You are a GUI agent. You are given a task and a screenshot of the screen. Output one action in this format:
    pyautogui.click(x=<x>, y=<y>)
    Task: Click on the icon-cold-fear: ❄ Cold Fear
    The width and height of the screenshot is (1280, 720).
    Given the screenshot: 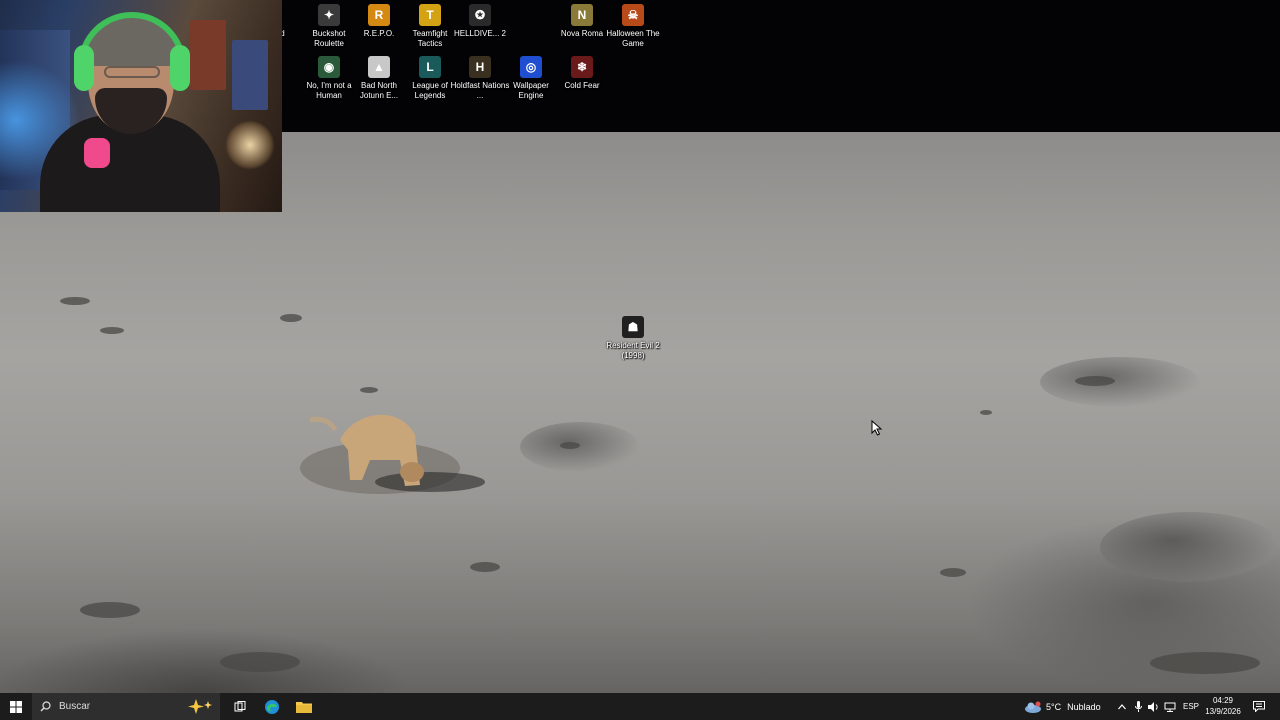 What is the action you would take?
    pyautogui.click(x=582, y=73)
    